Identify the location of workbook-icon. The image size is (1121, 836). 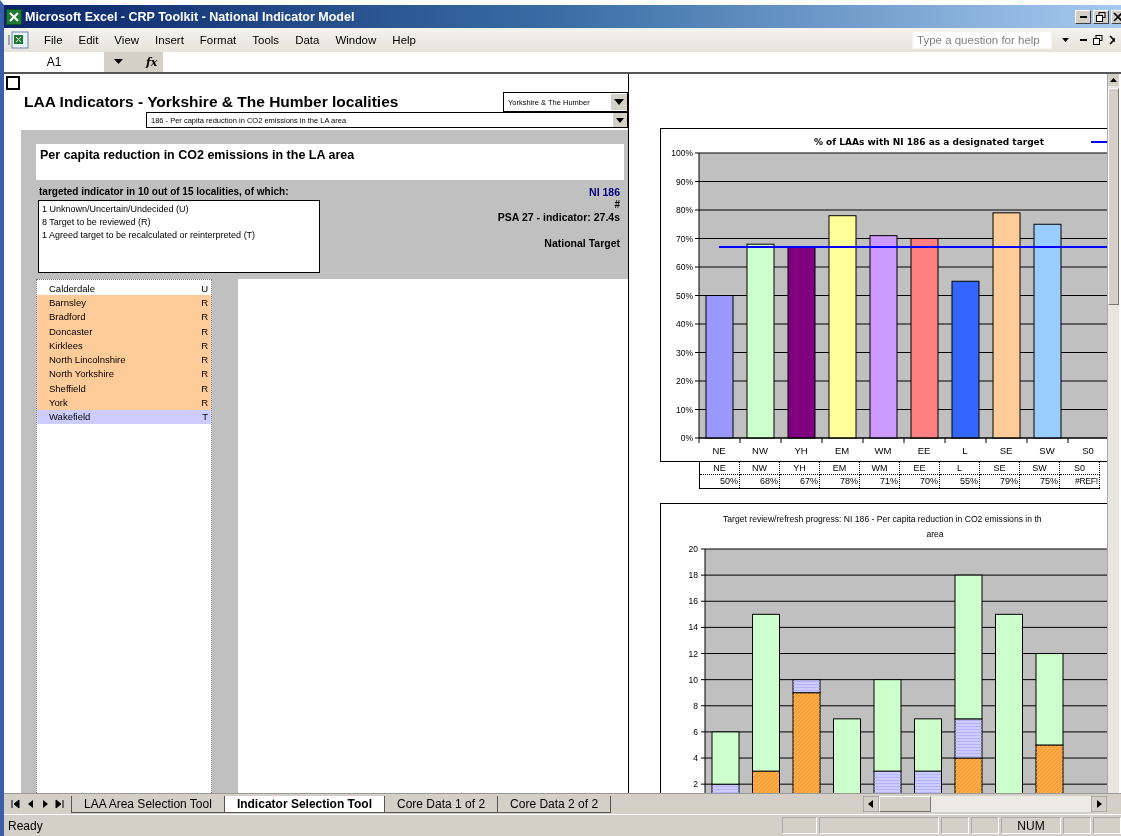
(19, 40).